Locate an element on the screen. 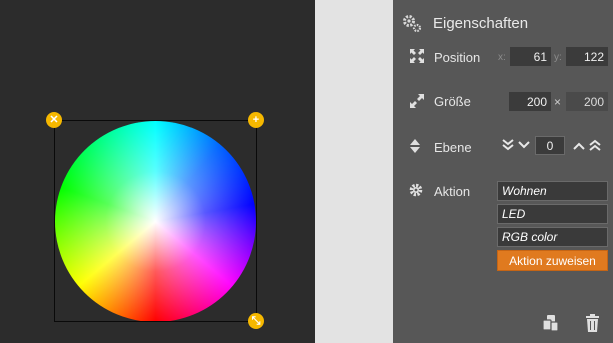  trash-icon is located at coordinates (592, 323).